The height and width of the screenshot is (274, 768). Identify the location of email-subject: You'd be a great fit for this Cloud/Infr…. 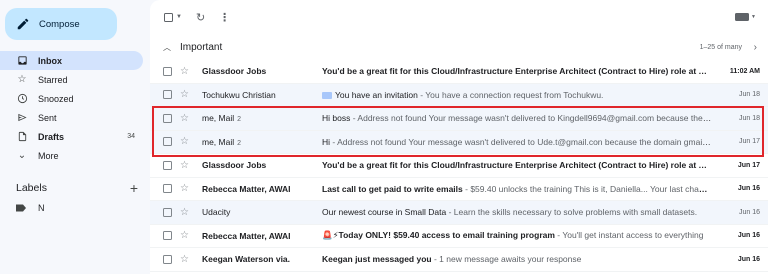
(517, 165).